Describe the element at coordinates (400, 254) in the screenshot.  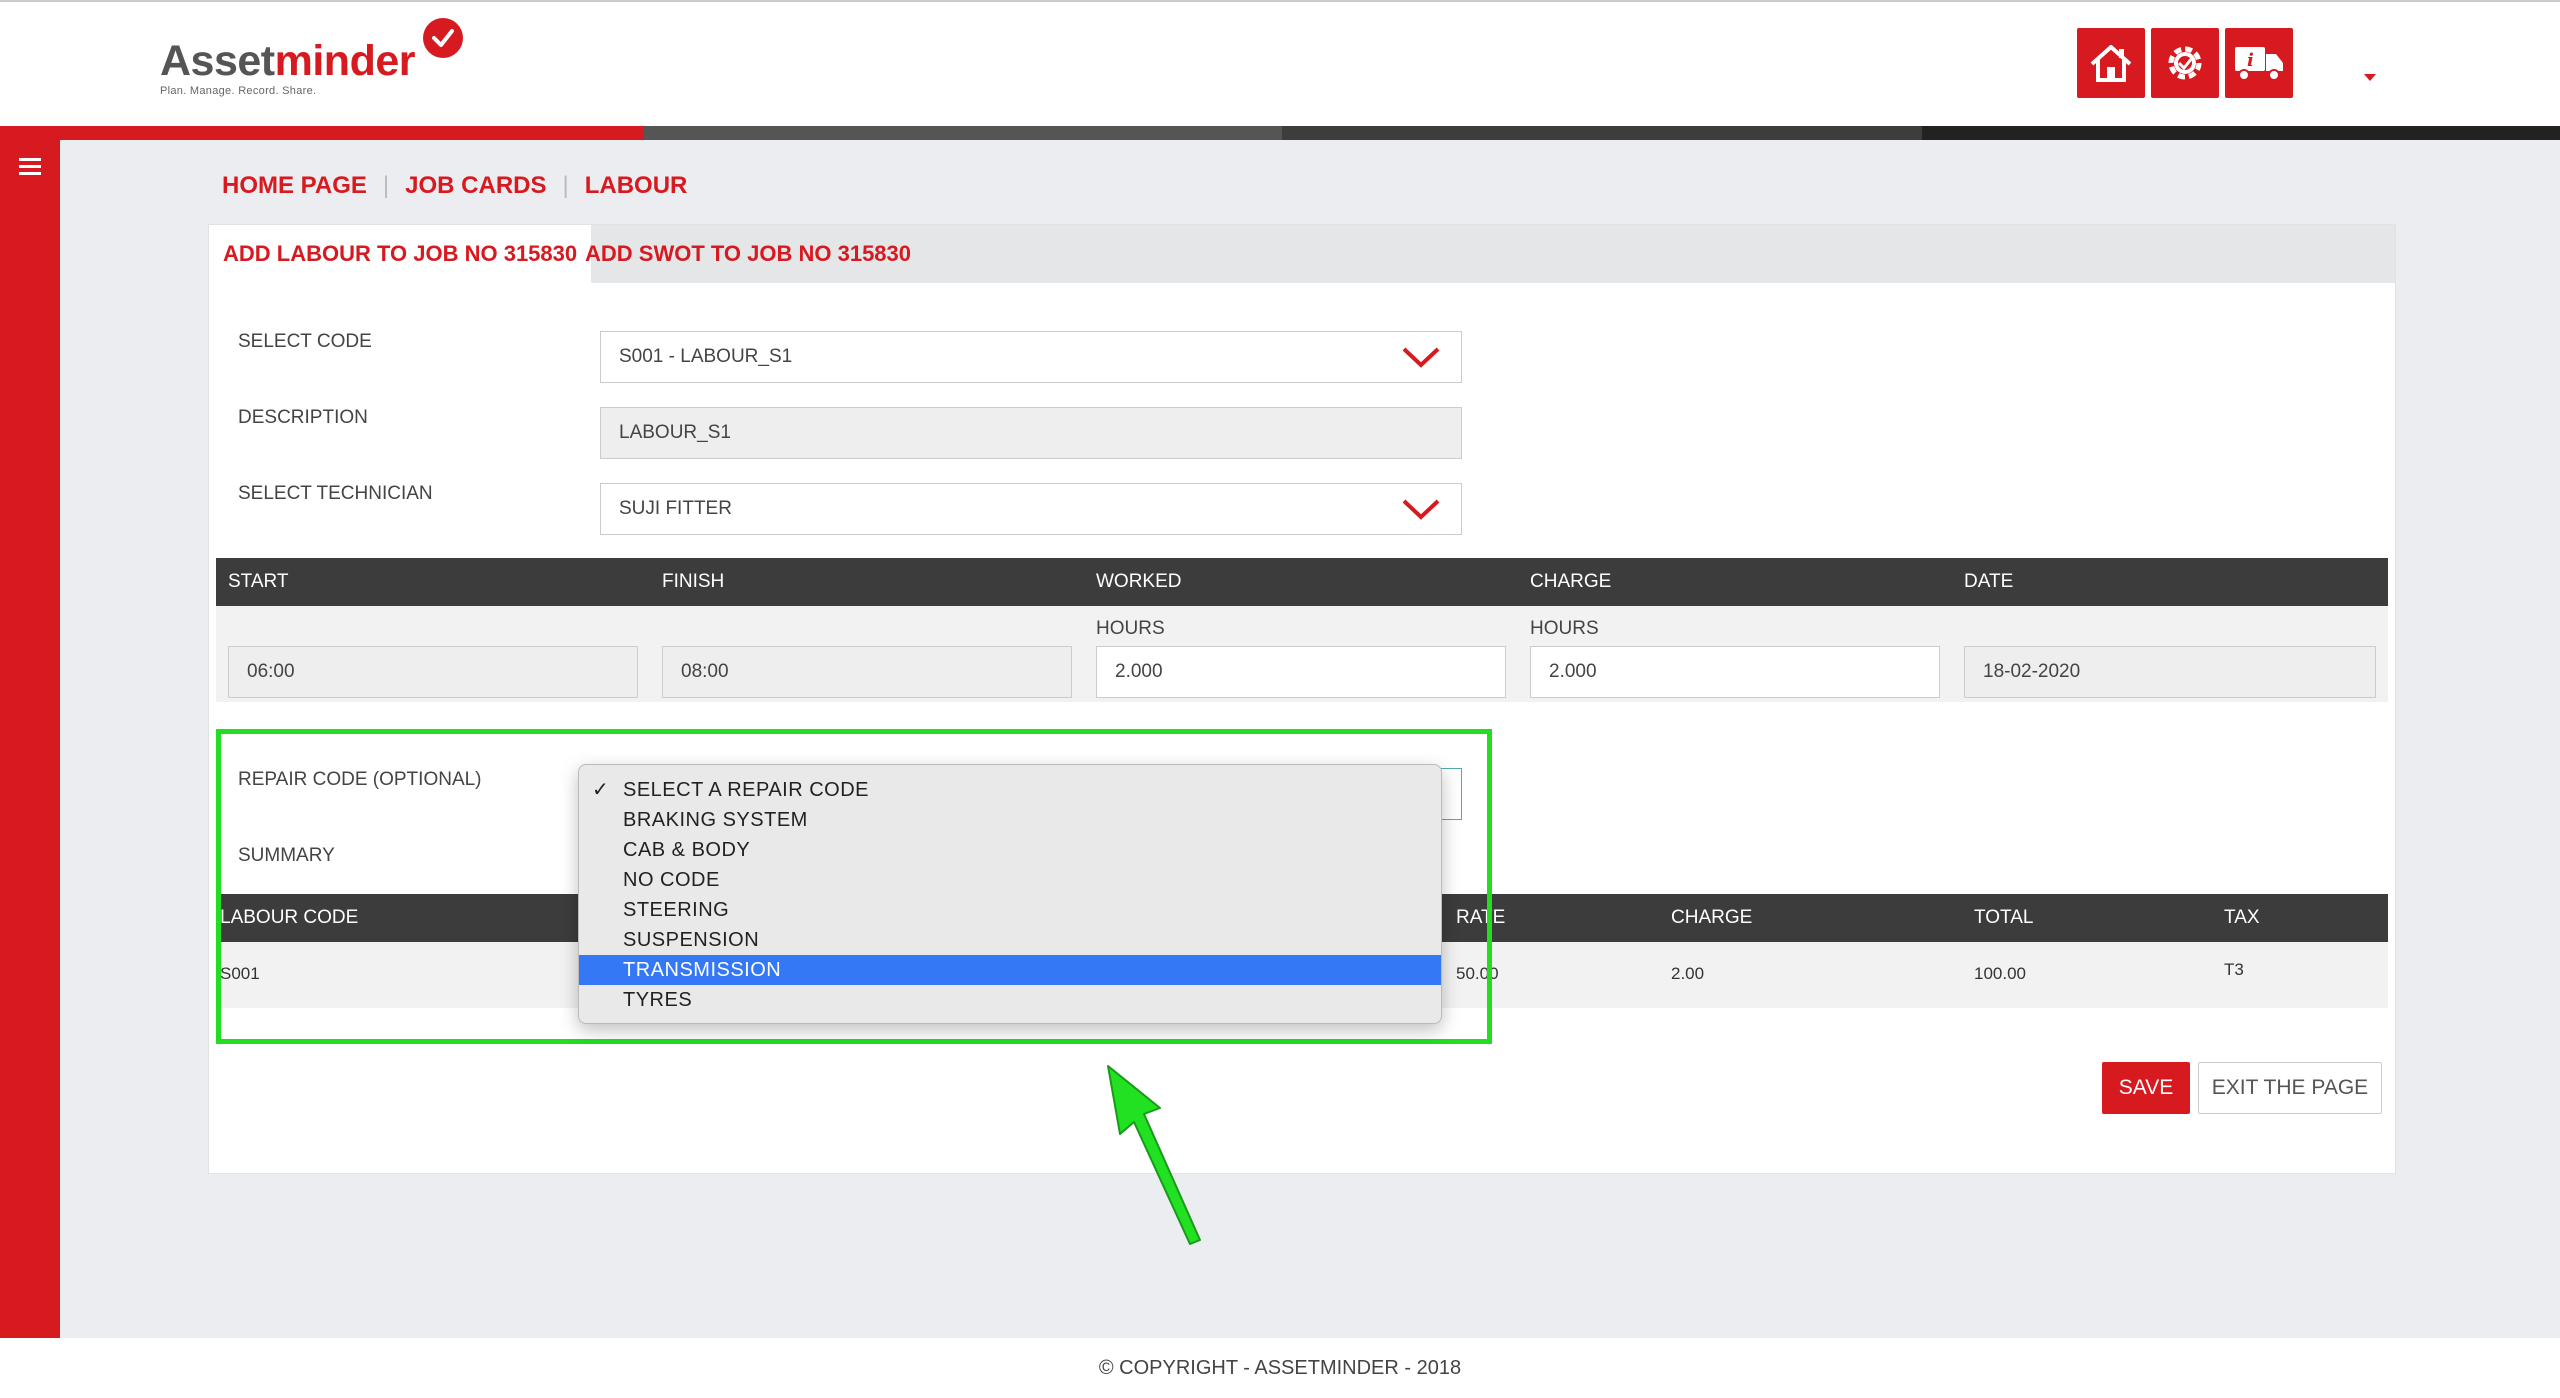
I see `tab-add-labour: ADD LABOUR TO JOB NO 315830` at that location.